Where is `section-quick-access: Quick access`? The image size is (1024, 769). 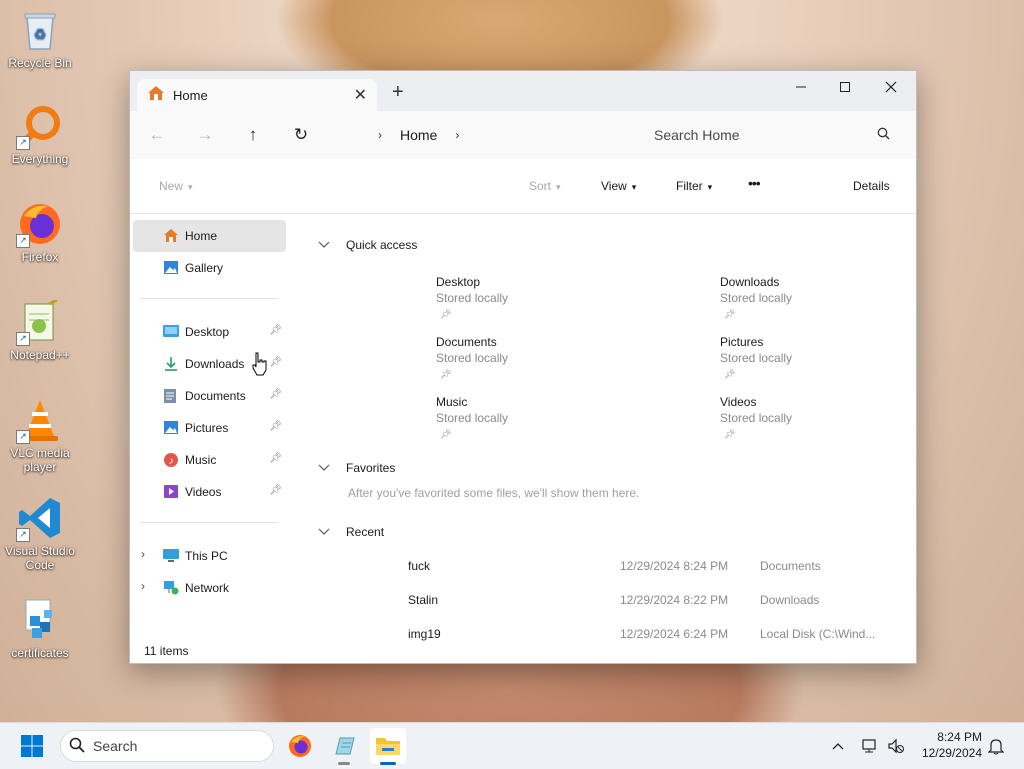
section-quick-access: Quick access is located at coordinates (367, 245).